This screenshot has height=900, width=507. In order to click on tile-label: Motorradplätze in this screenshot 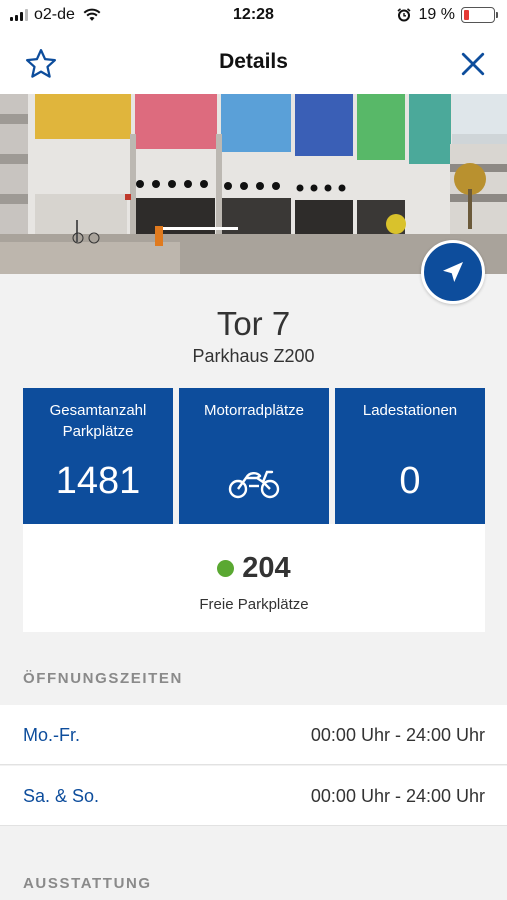, I will do `click(254, 410)`.